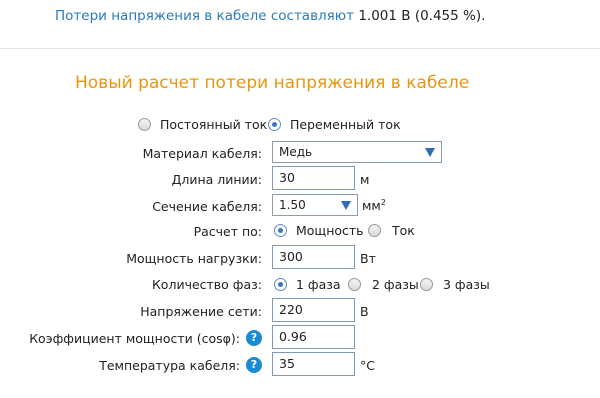  What do you see at coordinates (227, 231) in the screenshot?
I see `calc-by-label: Расчет по:` at bounding box center [227, 231].